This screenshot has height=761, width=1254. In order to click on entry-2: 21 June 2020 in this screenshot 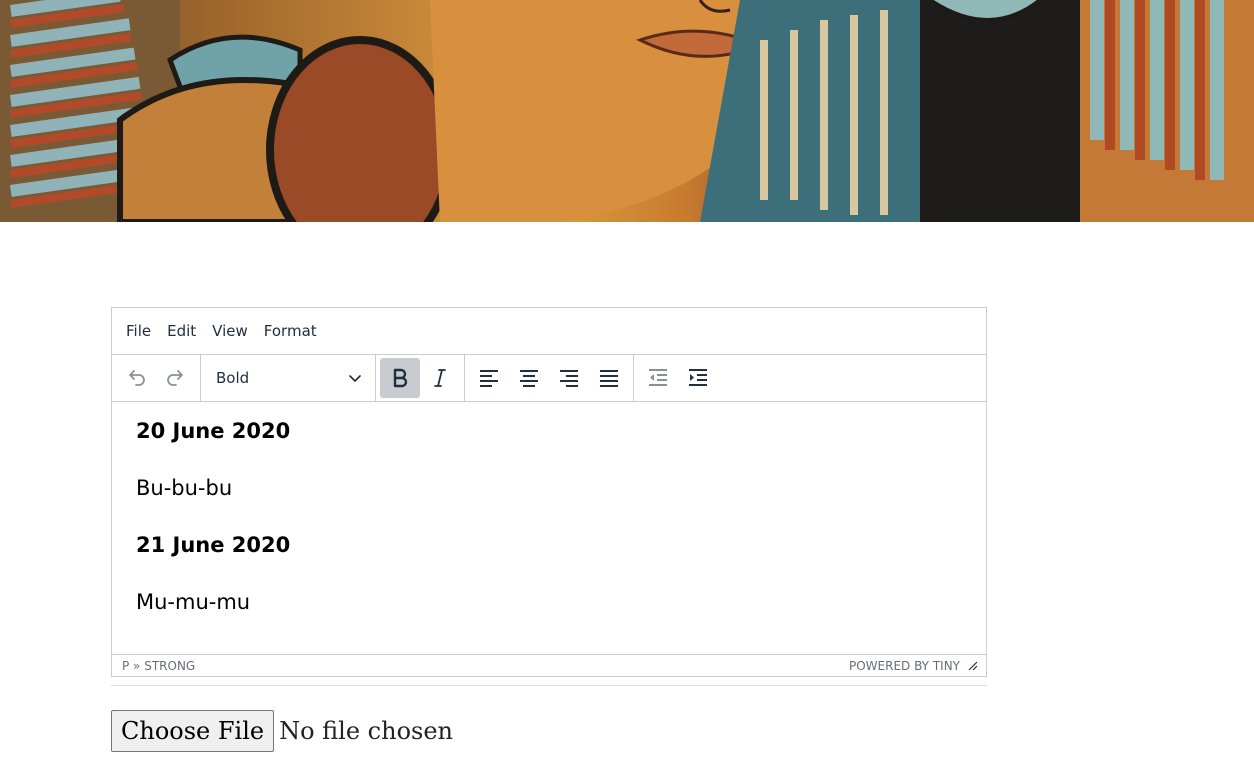, I will do `click(549, 545)`.